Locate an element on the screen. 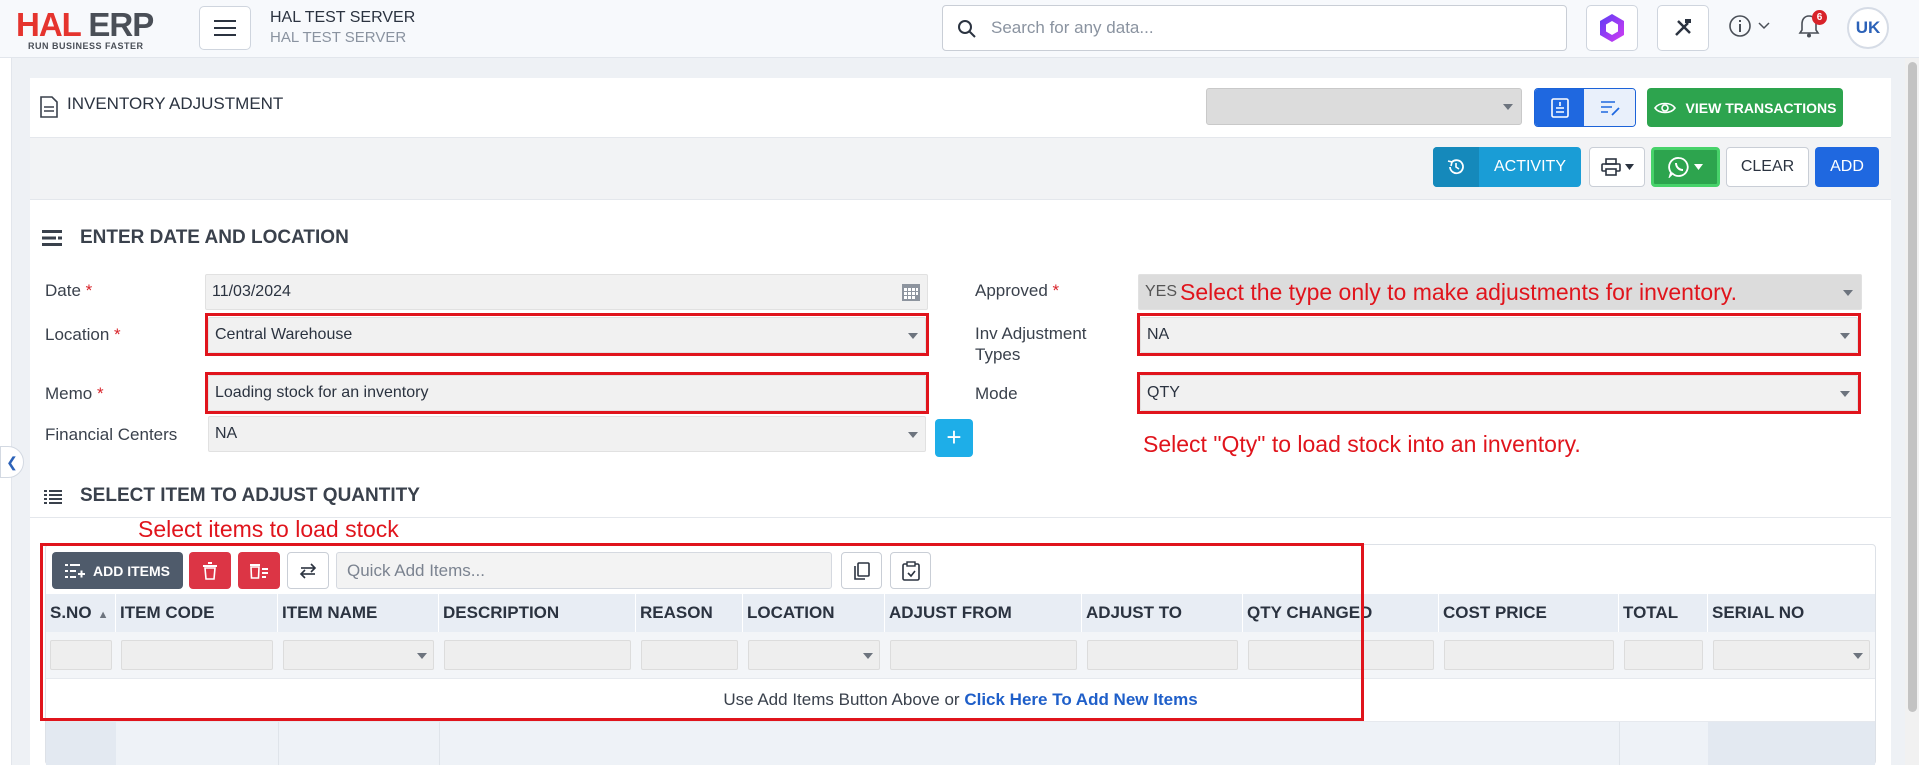 This screenshot has height=765, width=1919. date-label: Date * is located at coordinates (69, 290).